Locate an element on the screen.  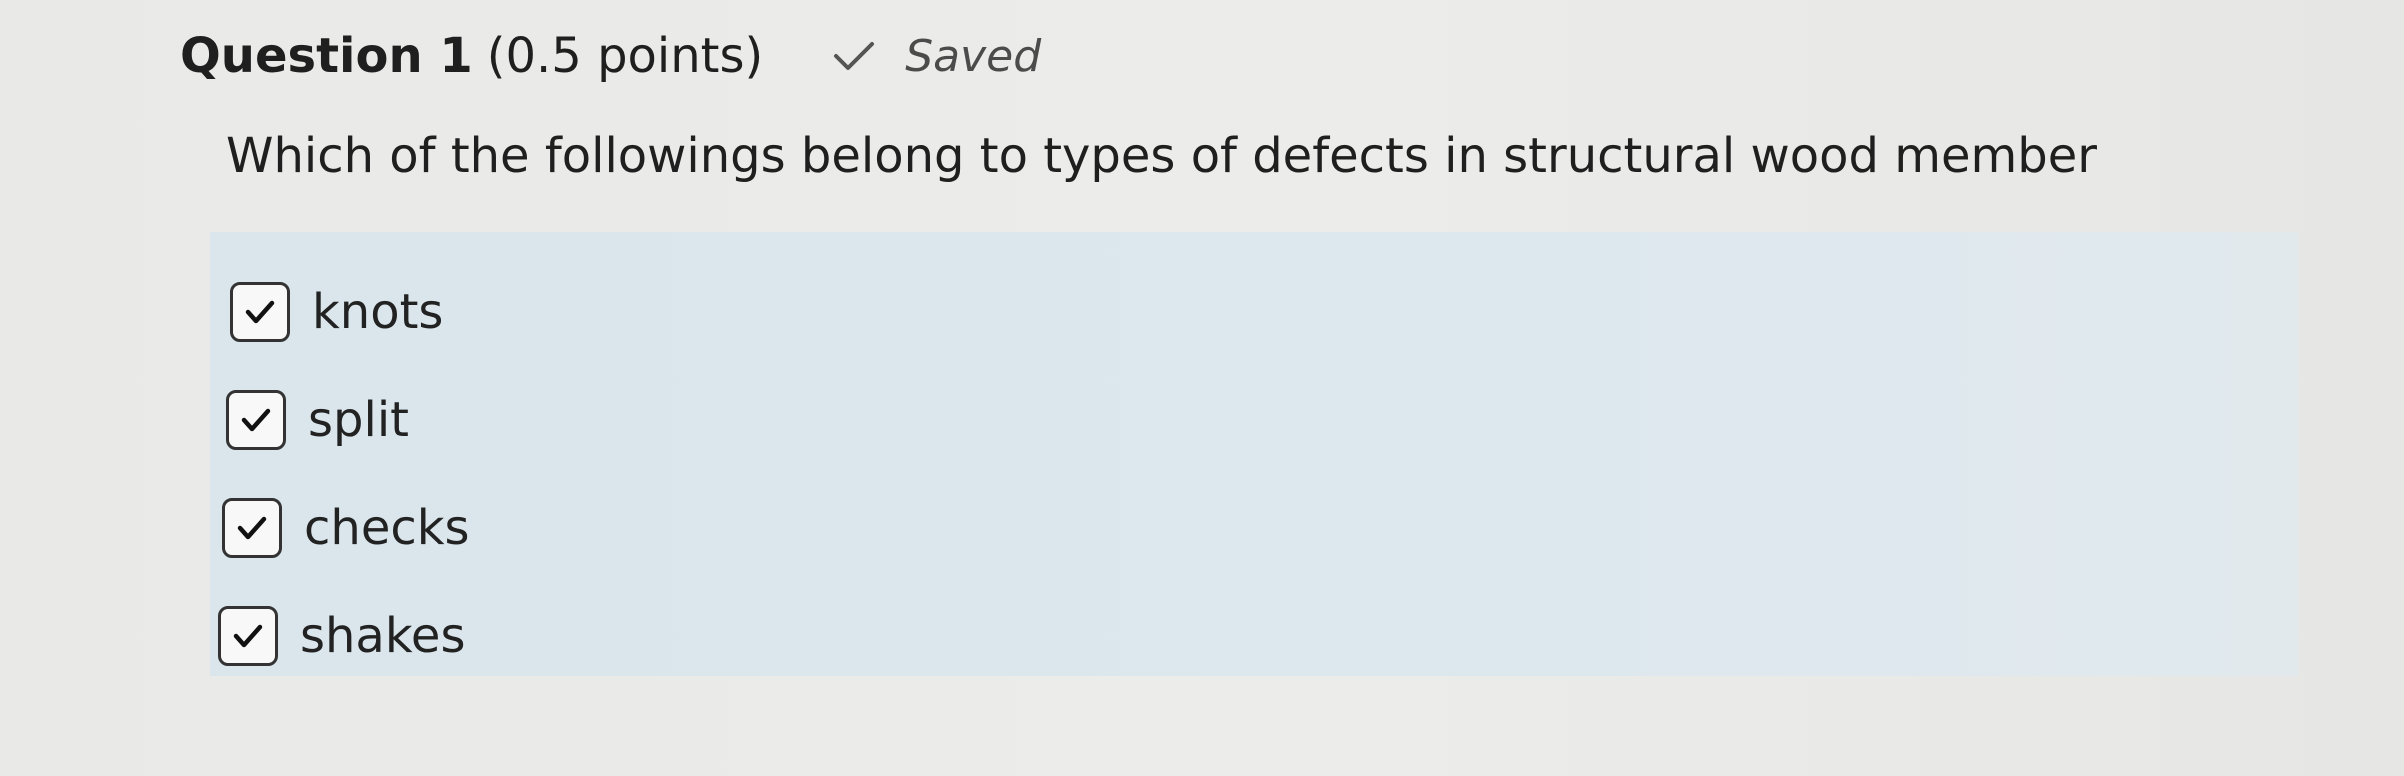
answer-checkbox-knots is located at coordinates (260, 312).